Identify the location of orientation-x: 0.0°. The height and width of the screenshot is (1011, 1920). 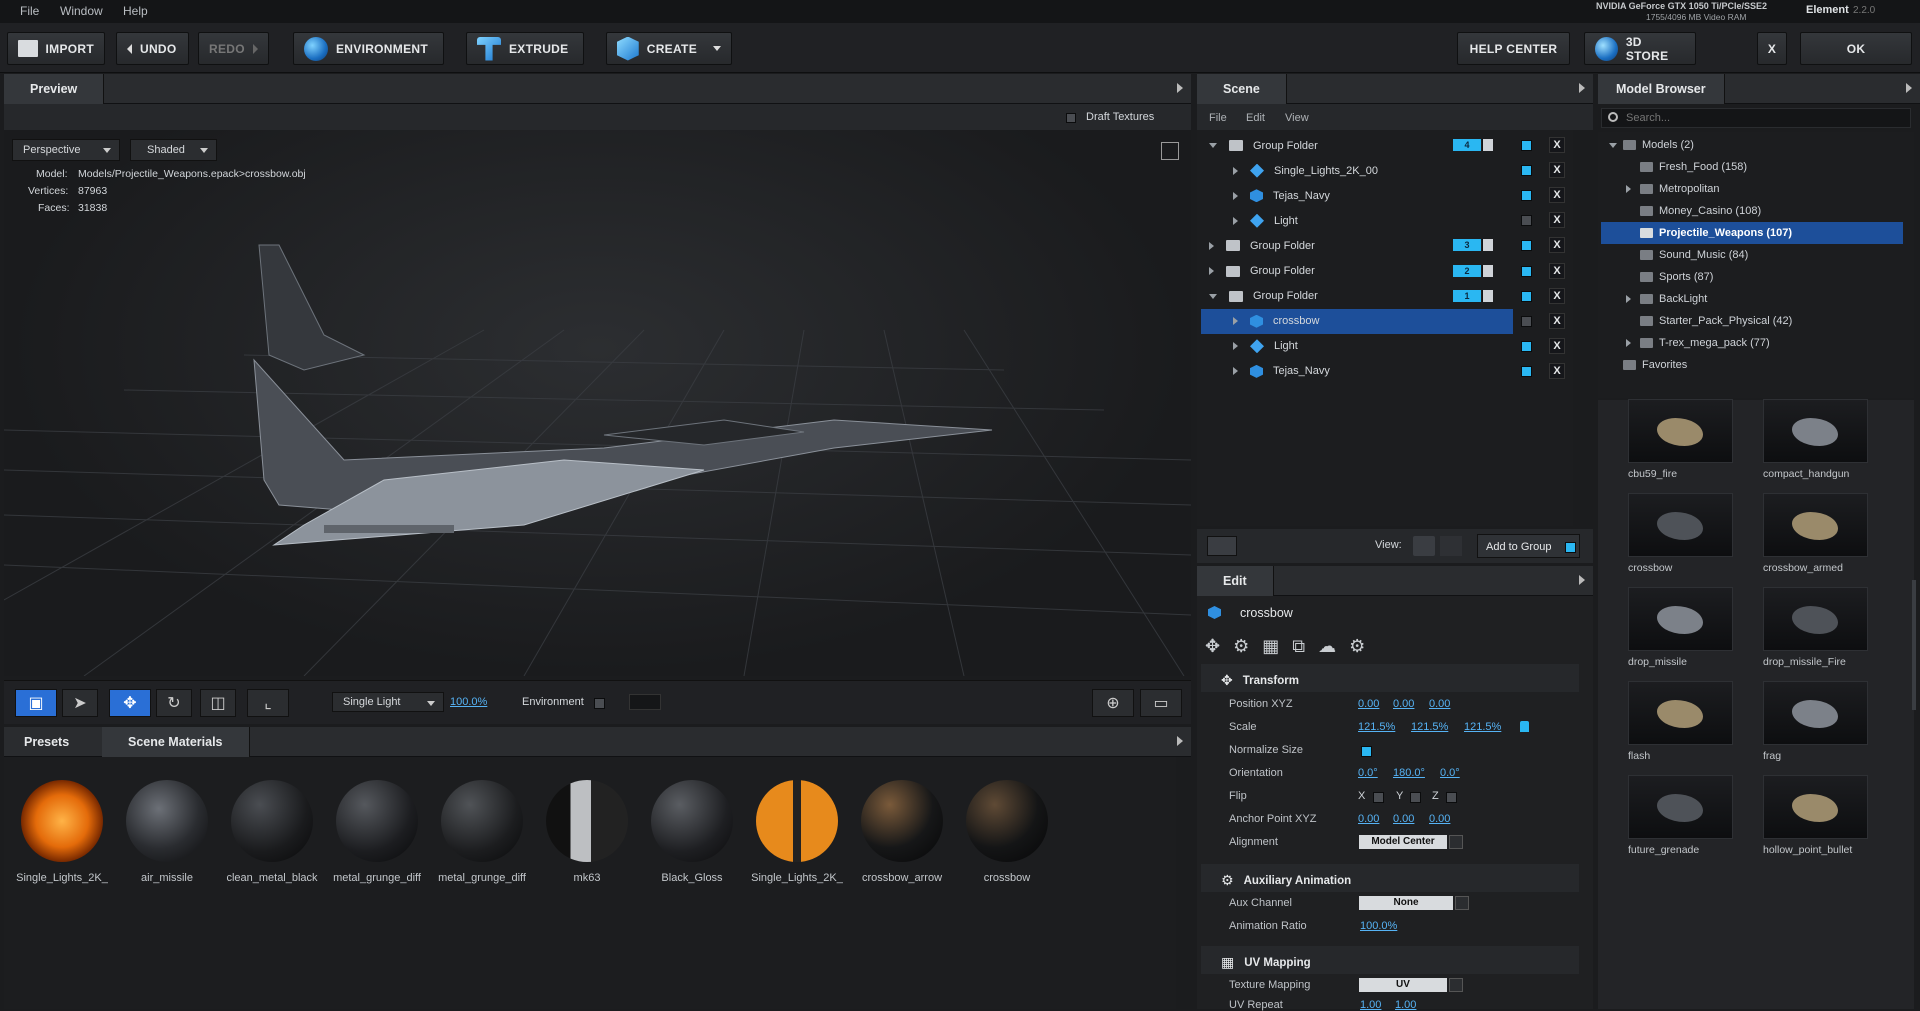
(1368, 773).